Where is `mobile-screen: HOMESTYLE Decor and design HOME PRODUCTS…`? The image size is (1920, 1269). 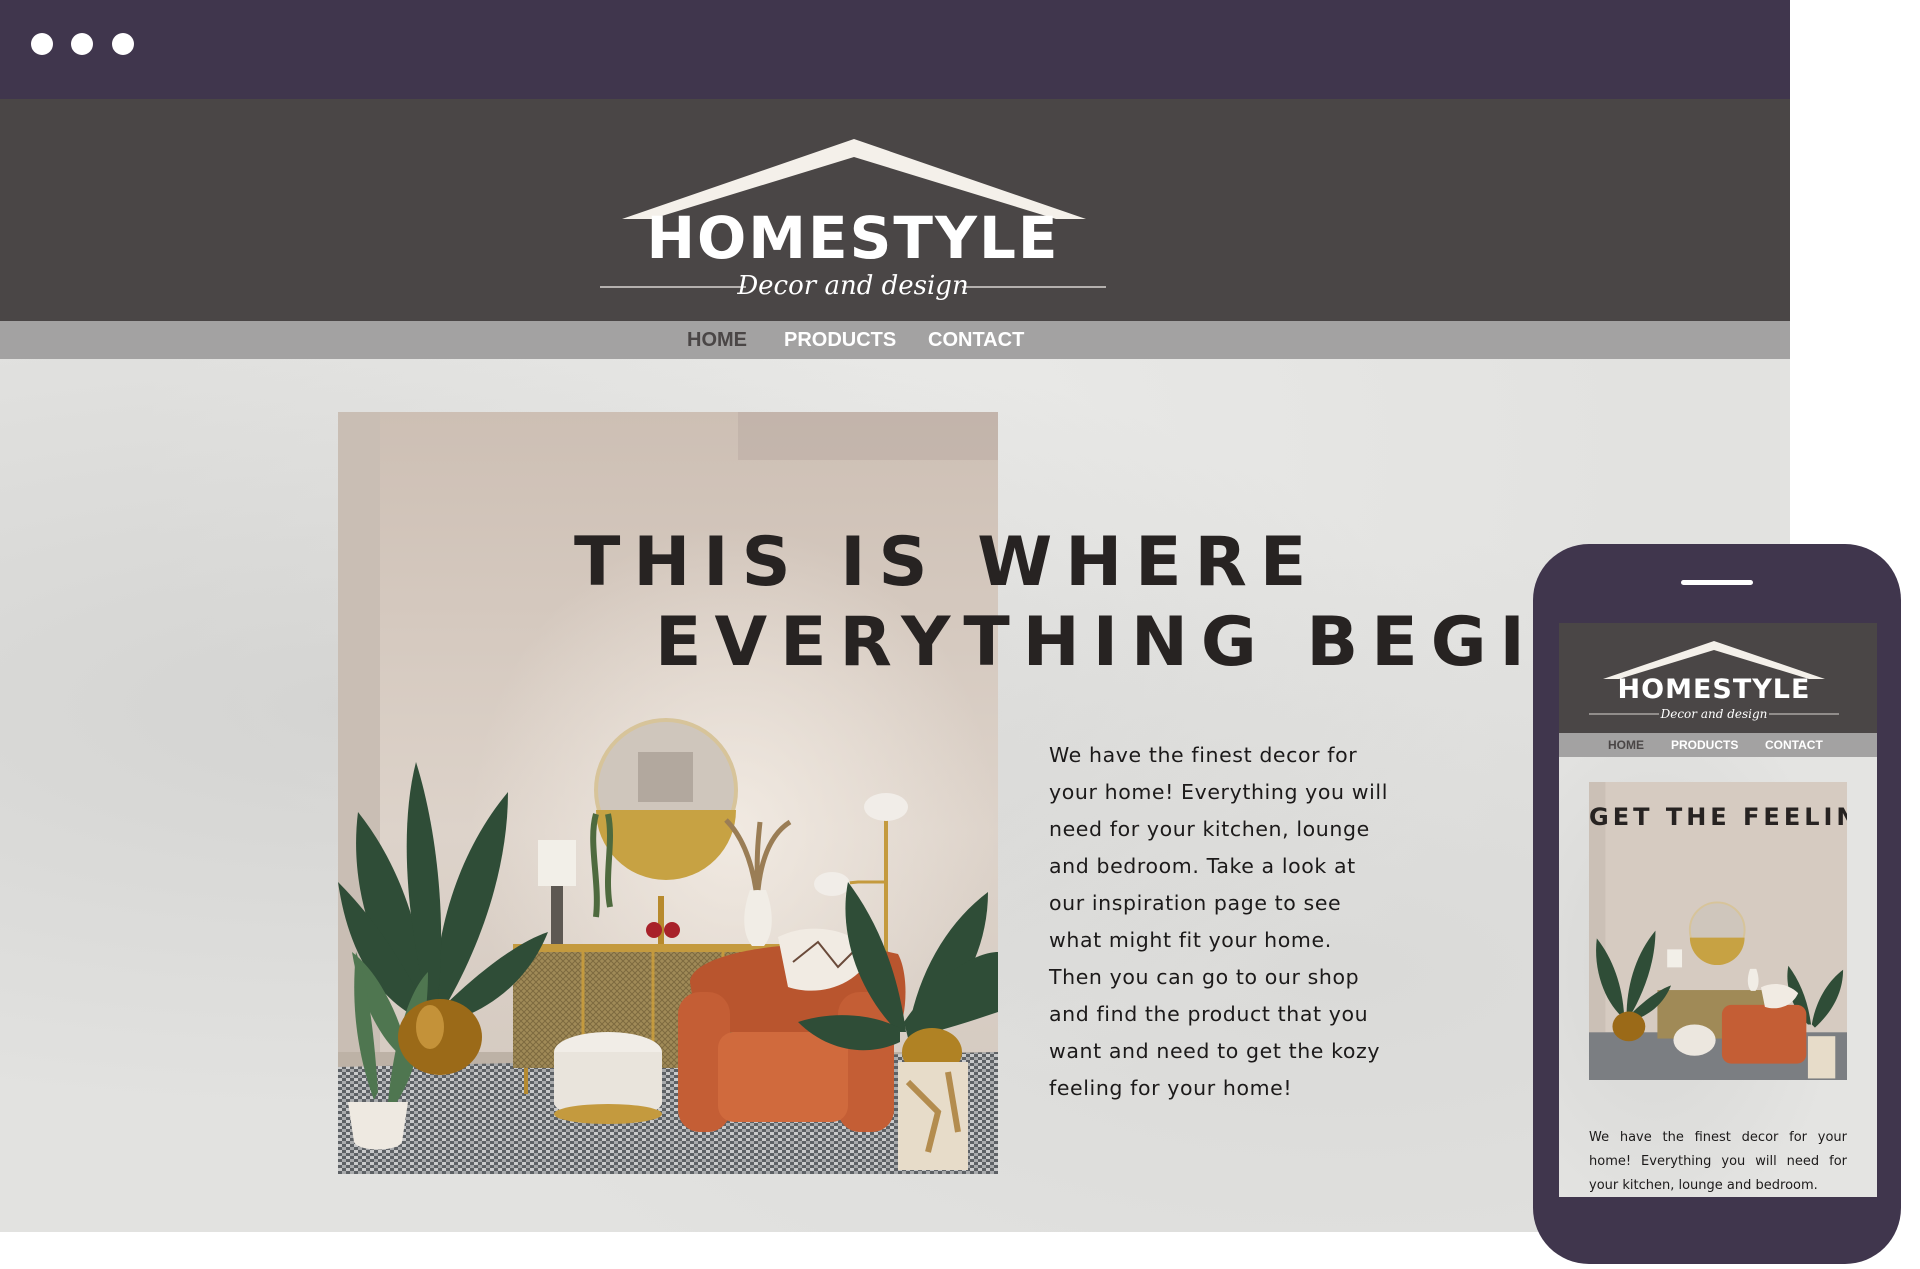
mobile-screen: HOMESTYLE Decor and design HOME PRODUCTS… is located at coordinates (1718, 910).